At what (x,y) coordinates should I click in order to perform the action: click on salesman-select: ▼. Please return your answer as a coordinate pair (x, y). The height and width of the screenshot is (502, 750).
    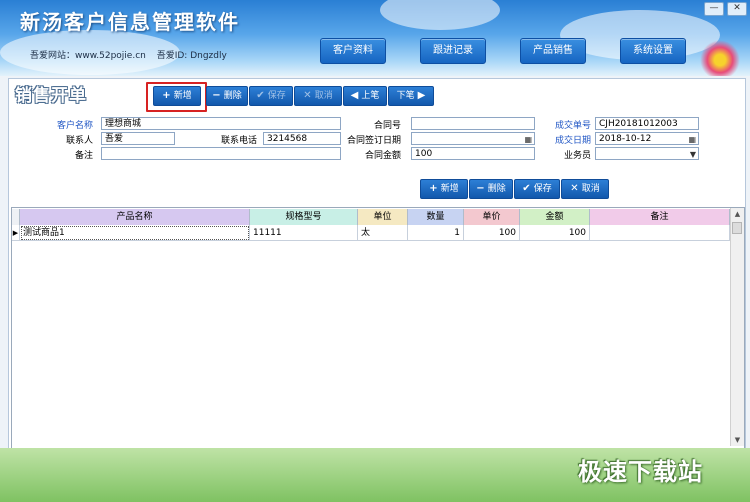
    Looking at the image, I should click on (647, 153).